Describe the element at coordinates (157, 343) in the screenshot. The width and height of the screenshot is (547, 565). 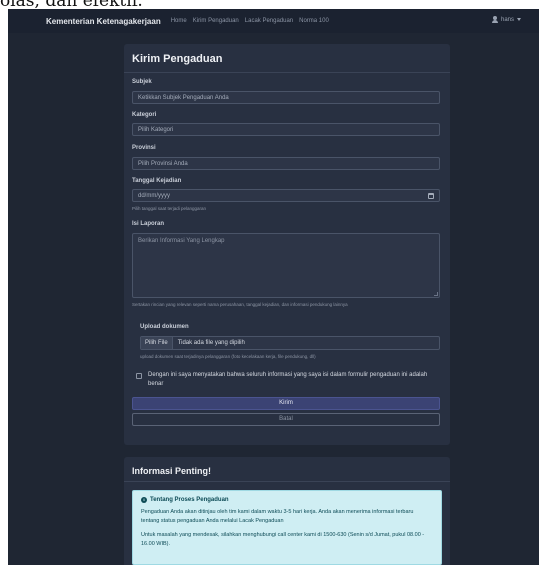
I see `choose-file-button: Pilih File` at that location.